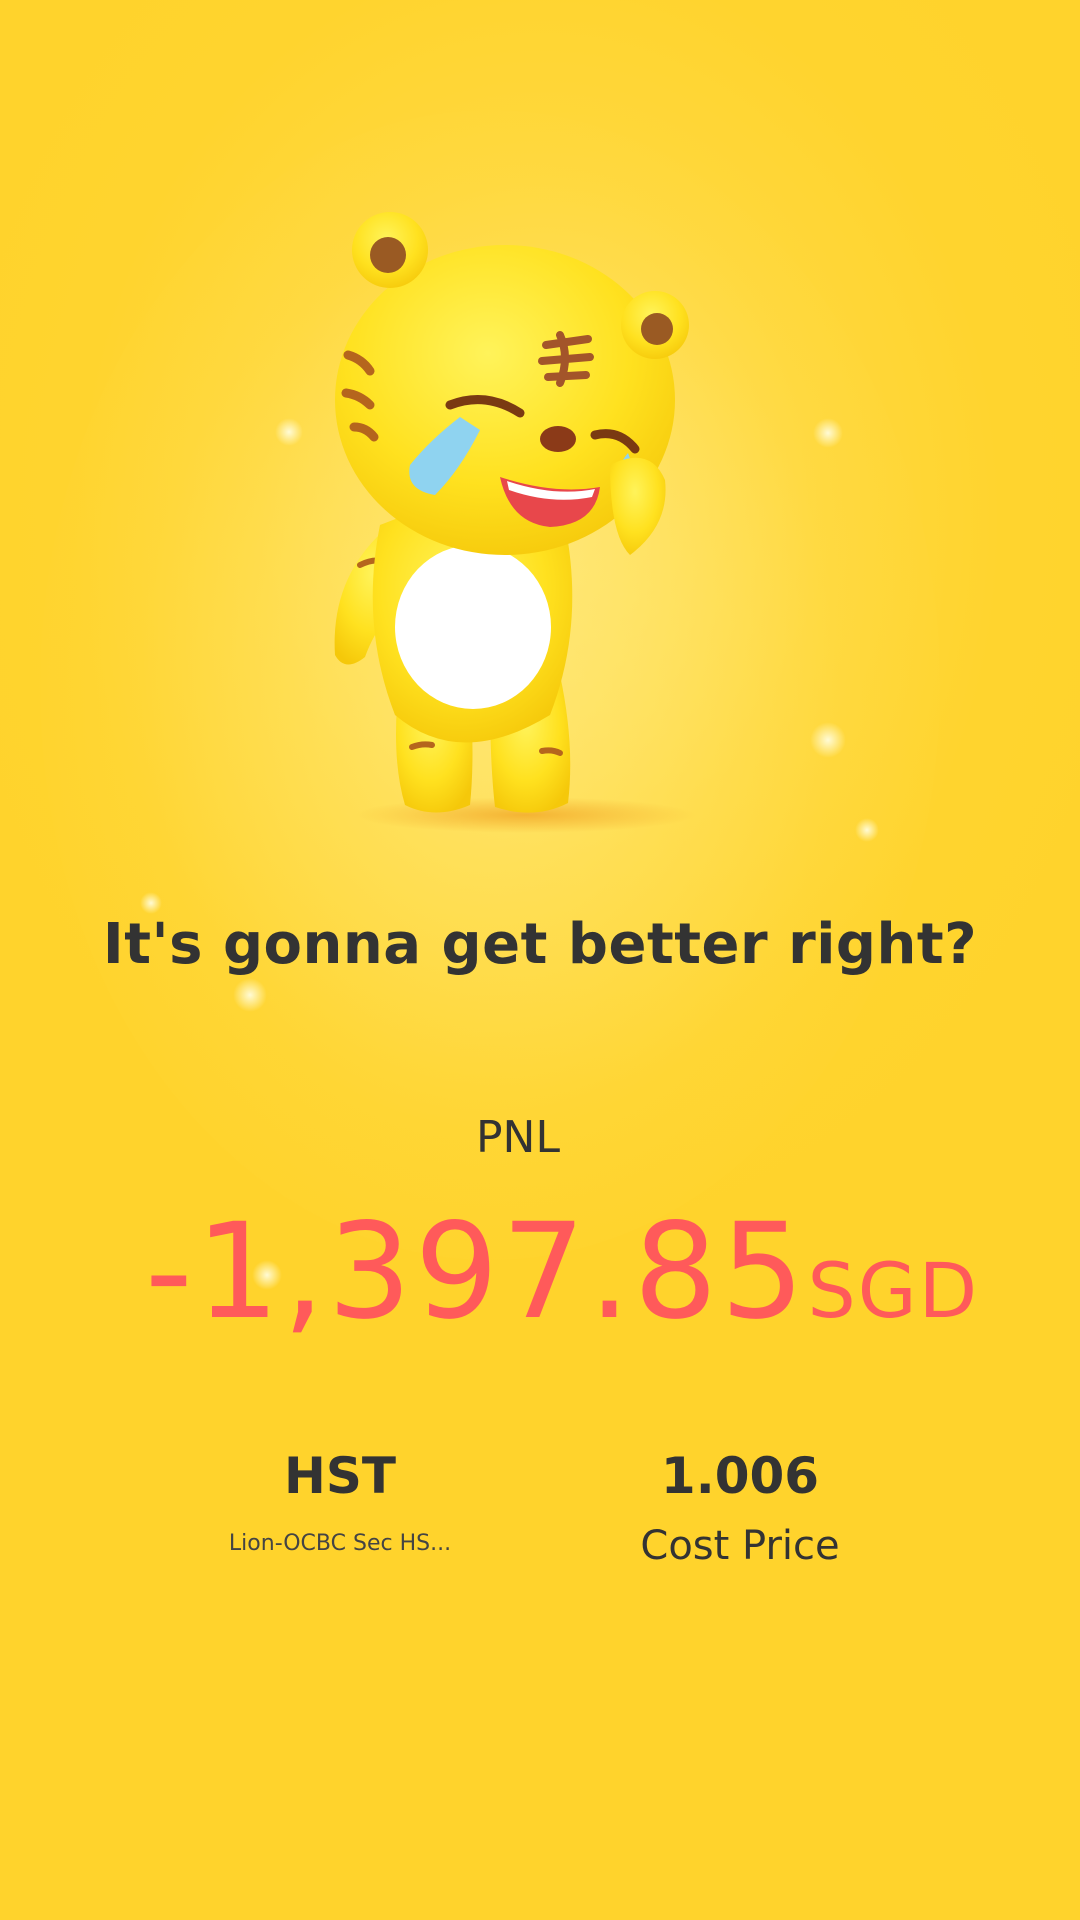  I want to click on cost-price-value: 1.006, so click(740, 1476).